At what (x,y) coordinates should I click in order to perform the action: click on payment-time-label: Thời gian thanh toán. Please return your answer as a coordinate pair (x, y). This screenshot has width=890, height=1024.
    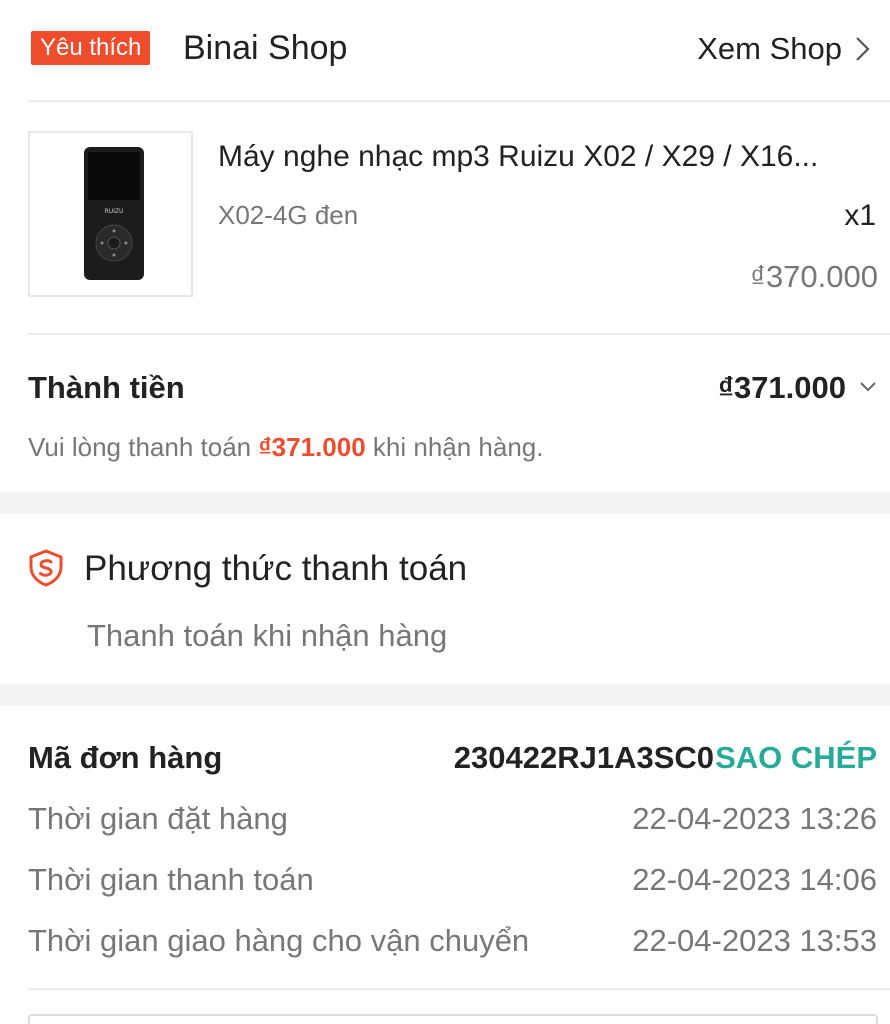
    Looking at the image, I should click on (171, 879).